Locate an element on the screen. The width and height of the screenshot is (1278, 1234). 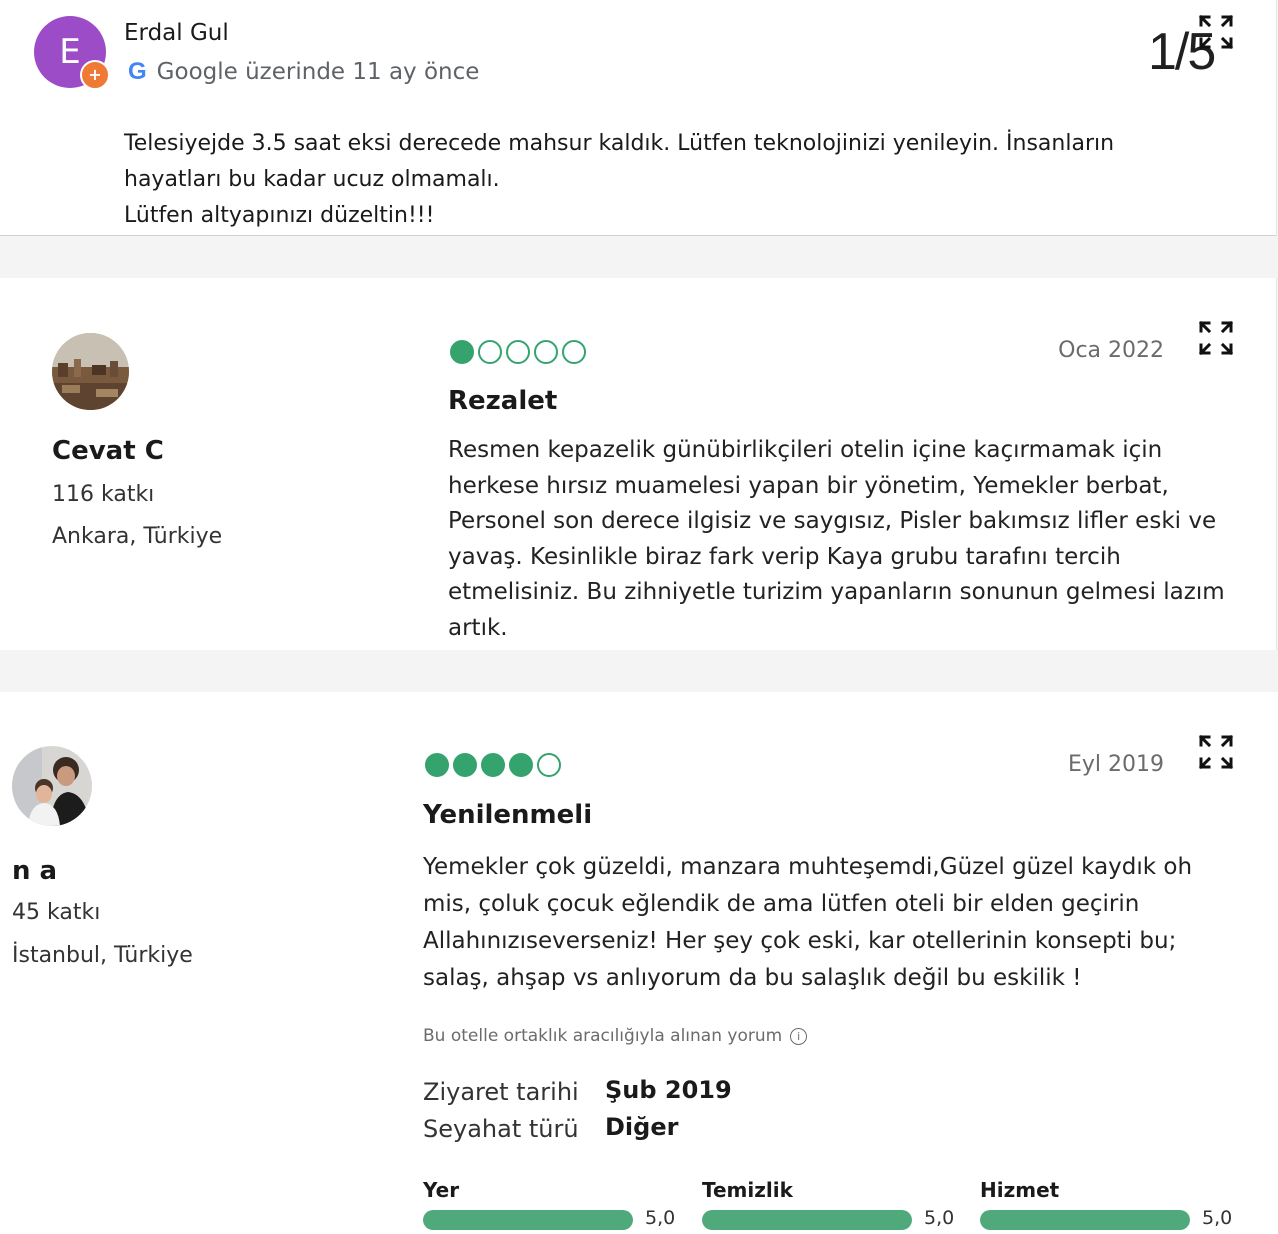
review-date: Eyl 2019 is located at coordinates (1115, 764).